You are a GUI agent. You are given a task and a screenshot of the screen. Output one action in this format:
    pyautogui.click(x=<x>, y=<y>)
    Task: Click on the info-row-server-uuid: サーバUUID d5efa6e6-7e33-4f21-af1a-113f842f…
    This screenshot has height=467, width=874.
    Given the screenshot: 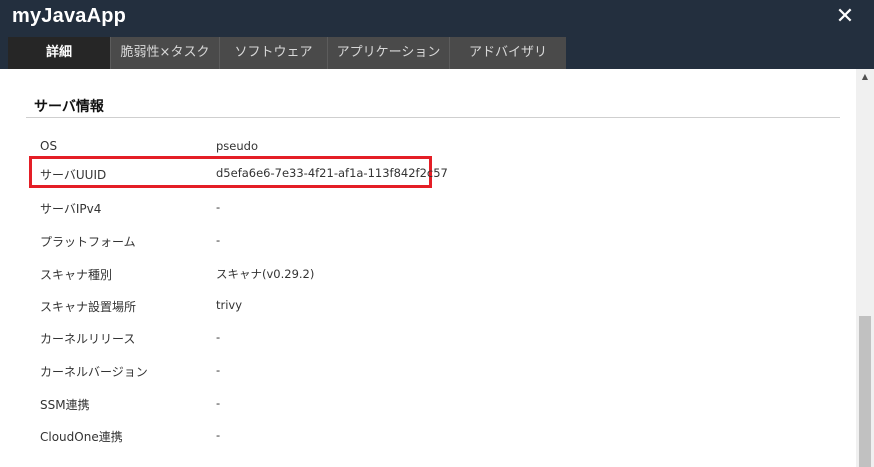 What is the action you would take?
    pyautogui.click(x=420, y=176)
    